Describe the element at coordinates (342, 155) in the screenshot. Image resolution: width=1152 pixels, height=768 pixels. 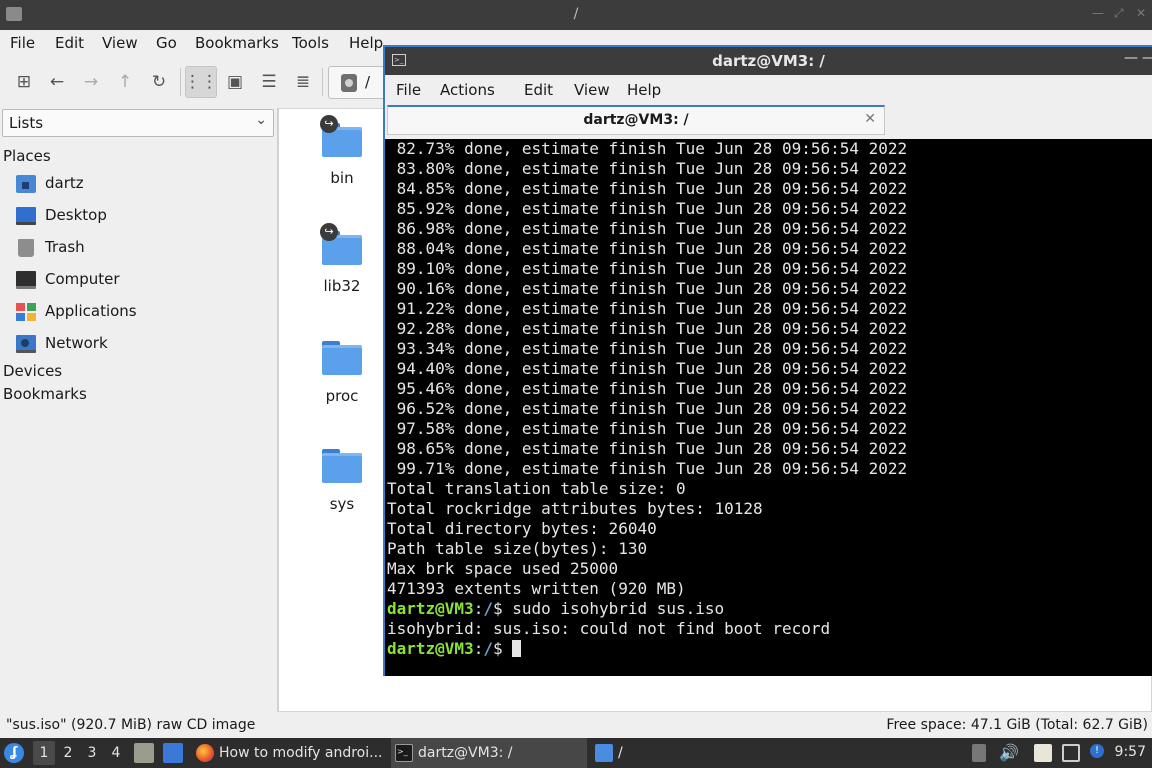
I see `folder-item-bin: ↪ bin` at that location.